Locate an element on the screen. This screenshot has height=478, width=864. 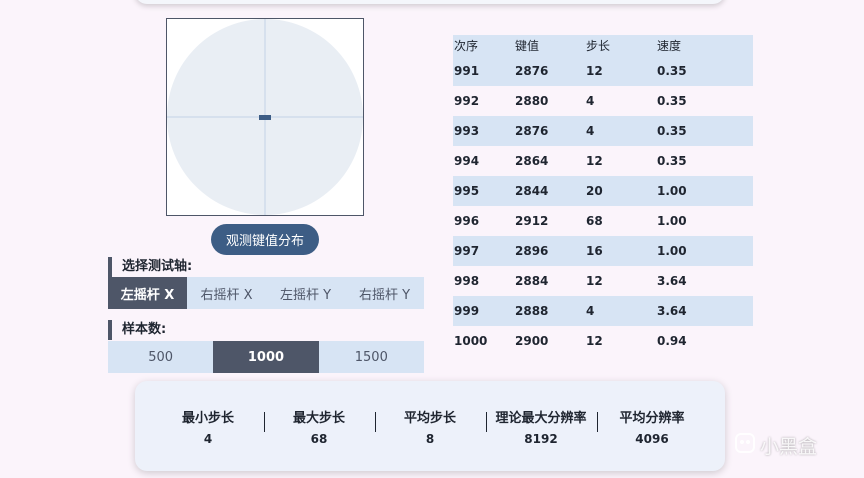
watermark: 小黑盒 is located at coordinates (775, 445).